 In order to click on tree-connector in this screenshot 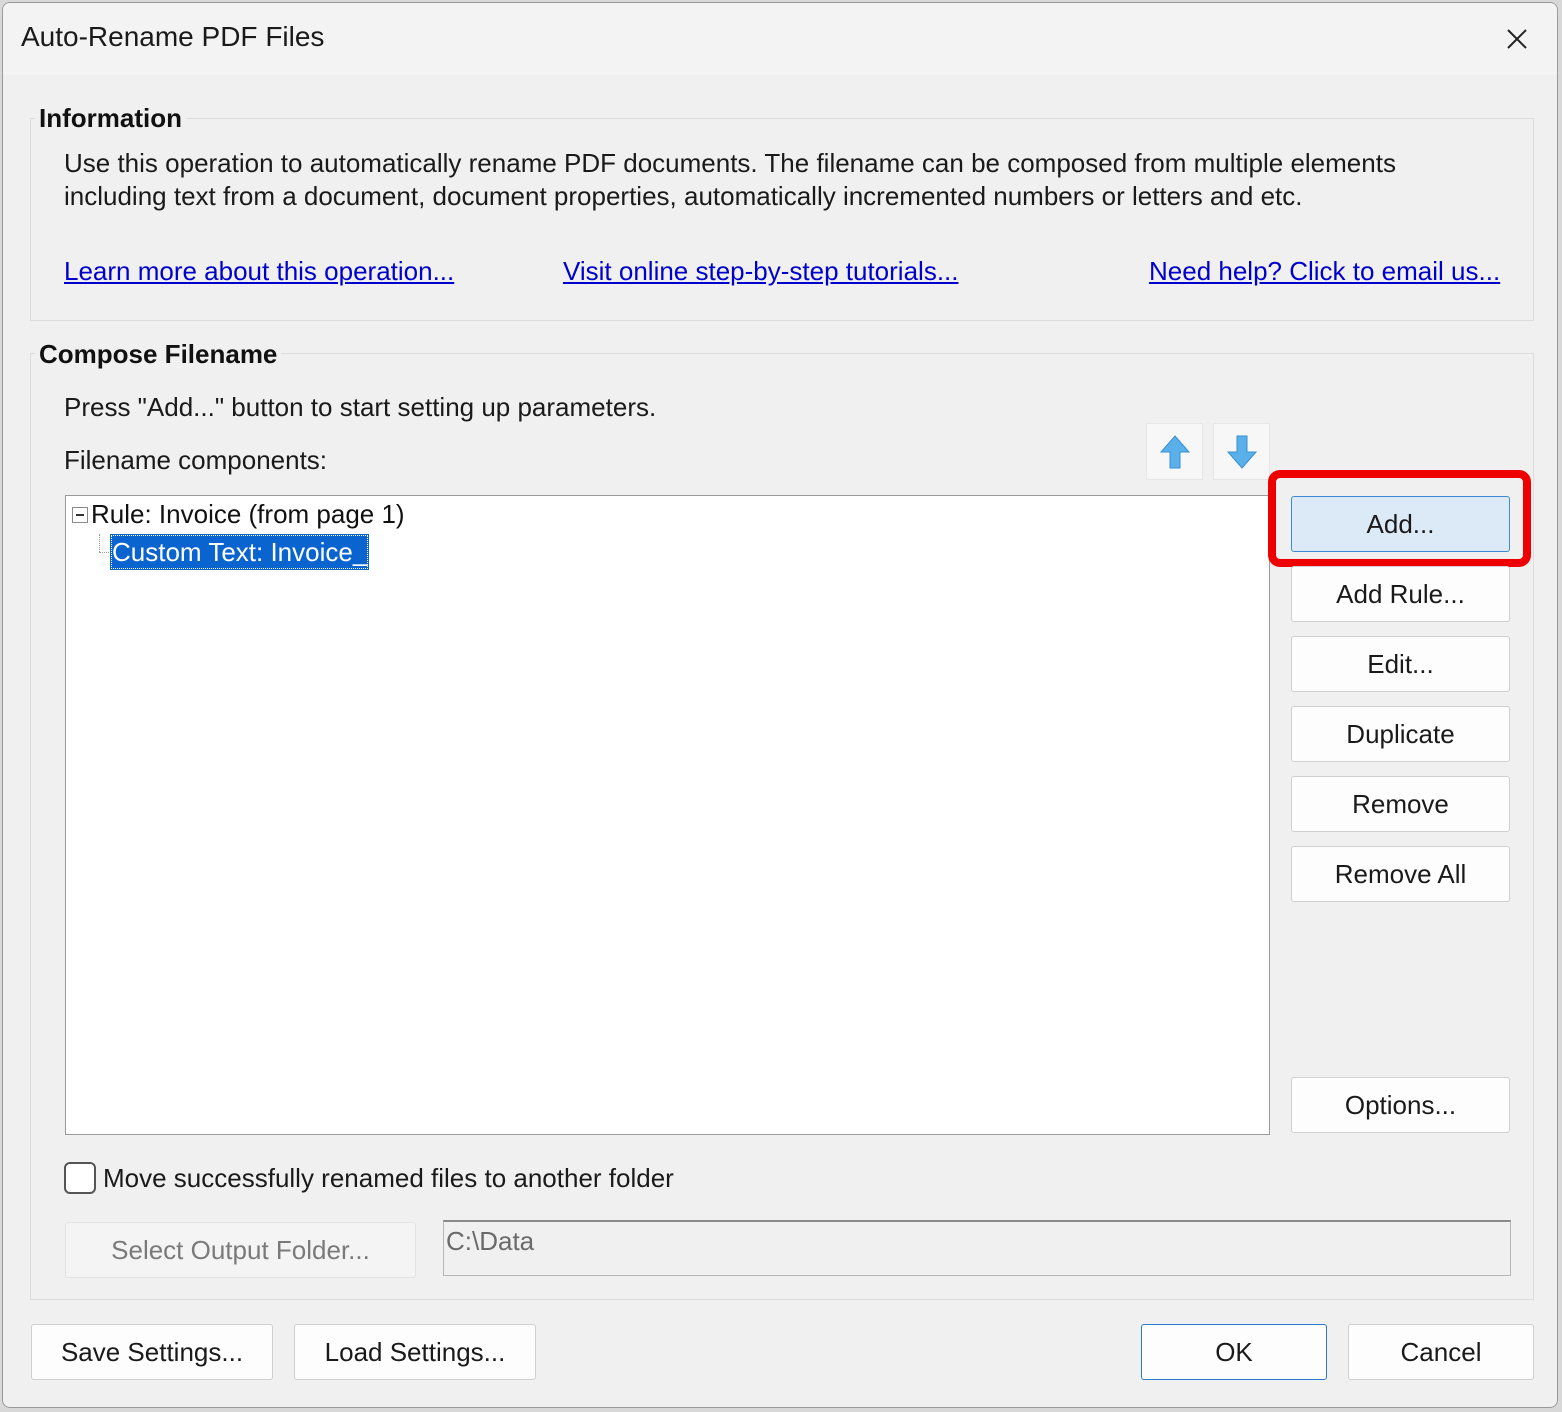, I will do `click(99, 543)`.